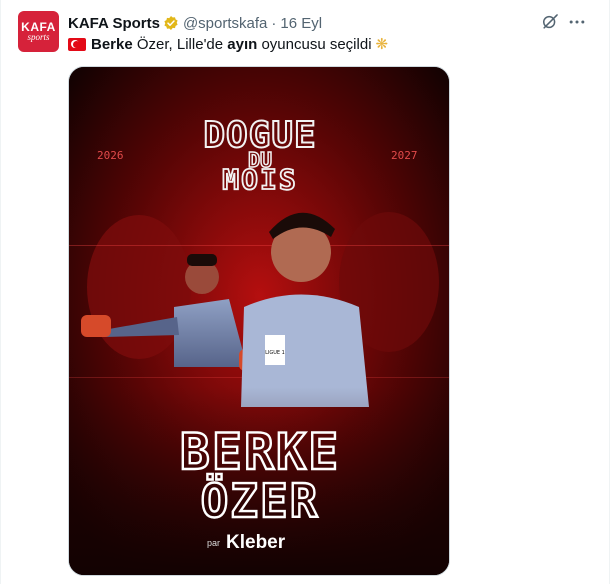 The width and height of the screenshot is (610, 584). What do you see at coordinates (225, 23) in the screenshot?
I see `handle: @sportskafa` at bounding box center [225, 23].